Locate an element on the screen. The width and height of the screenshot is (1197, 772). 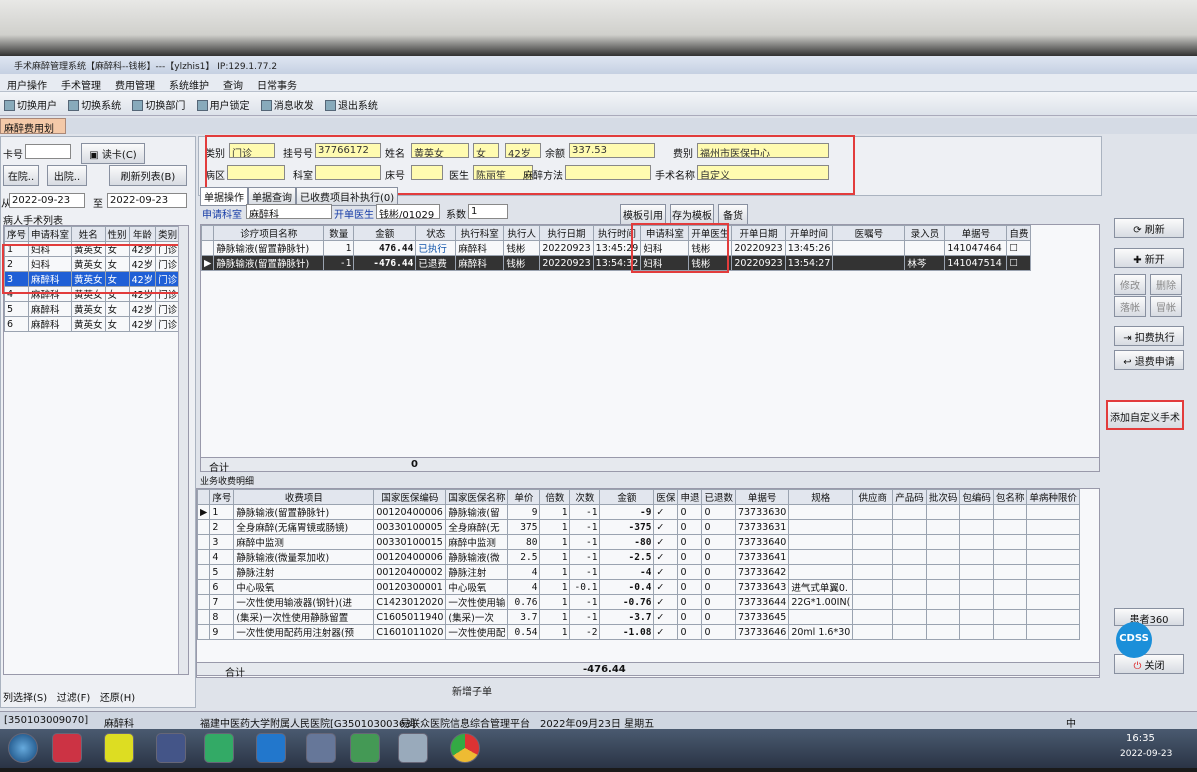
cell: 73733644 is located at coordinates (762, 602).